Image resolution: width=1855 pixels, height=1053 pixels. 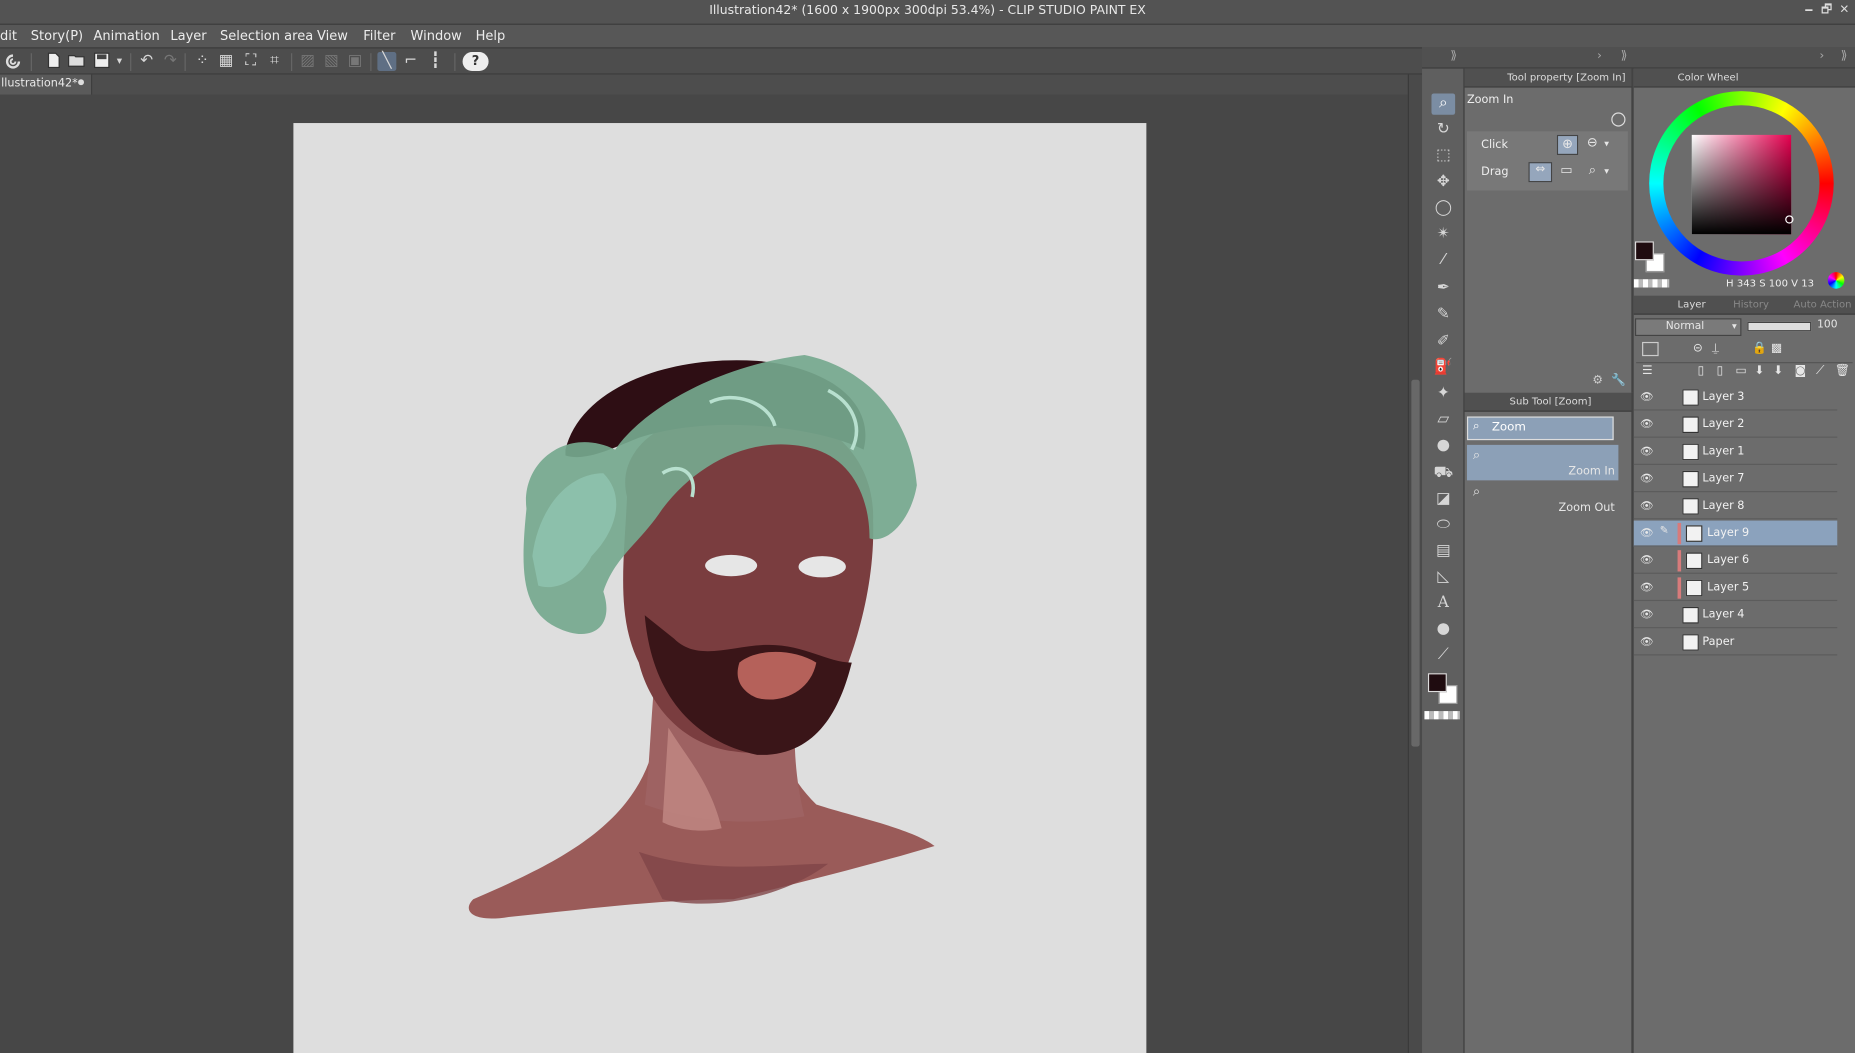 I want to click on blend-tool-icon: ●, so click(x=1443, y=445).